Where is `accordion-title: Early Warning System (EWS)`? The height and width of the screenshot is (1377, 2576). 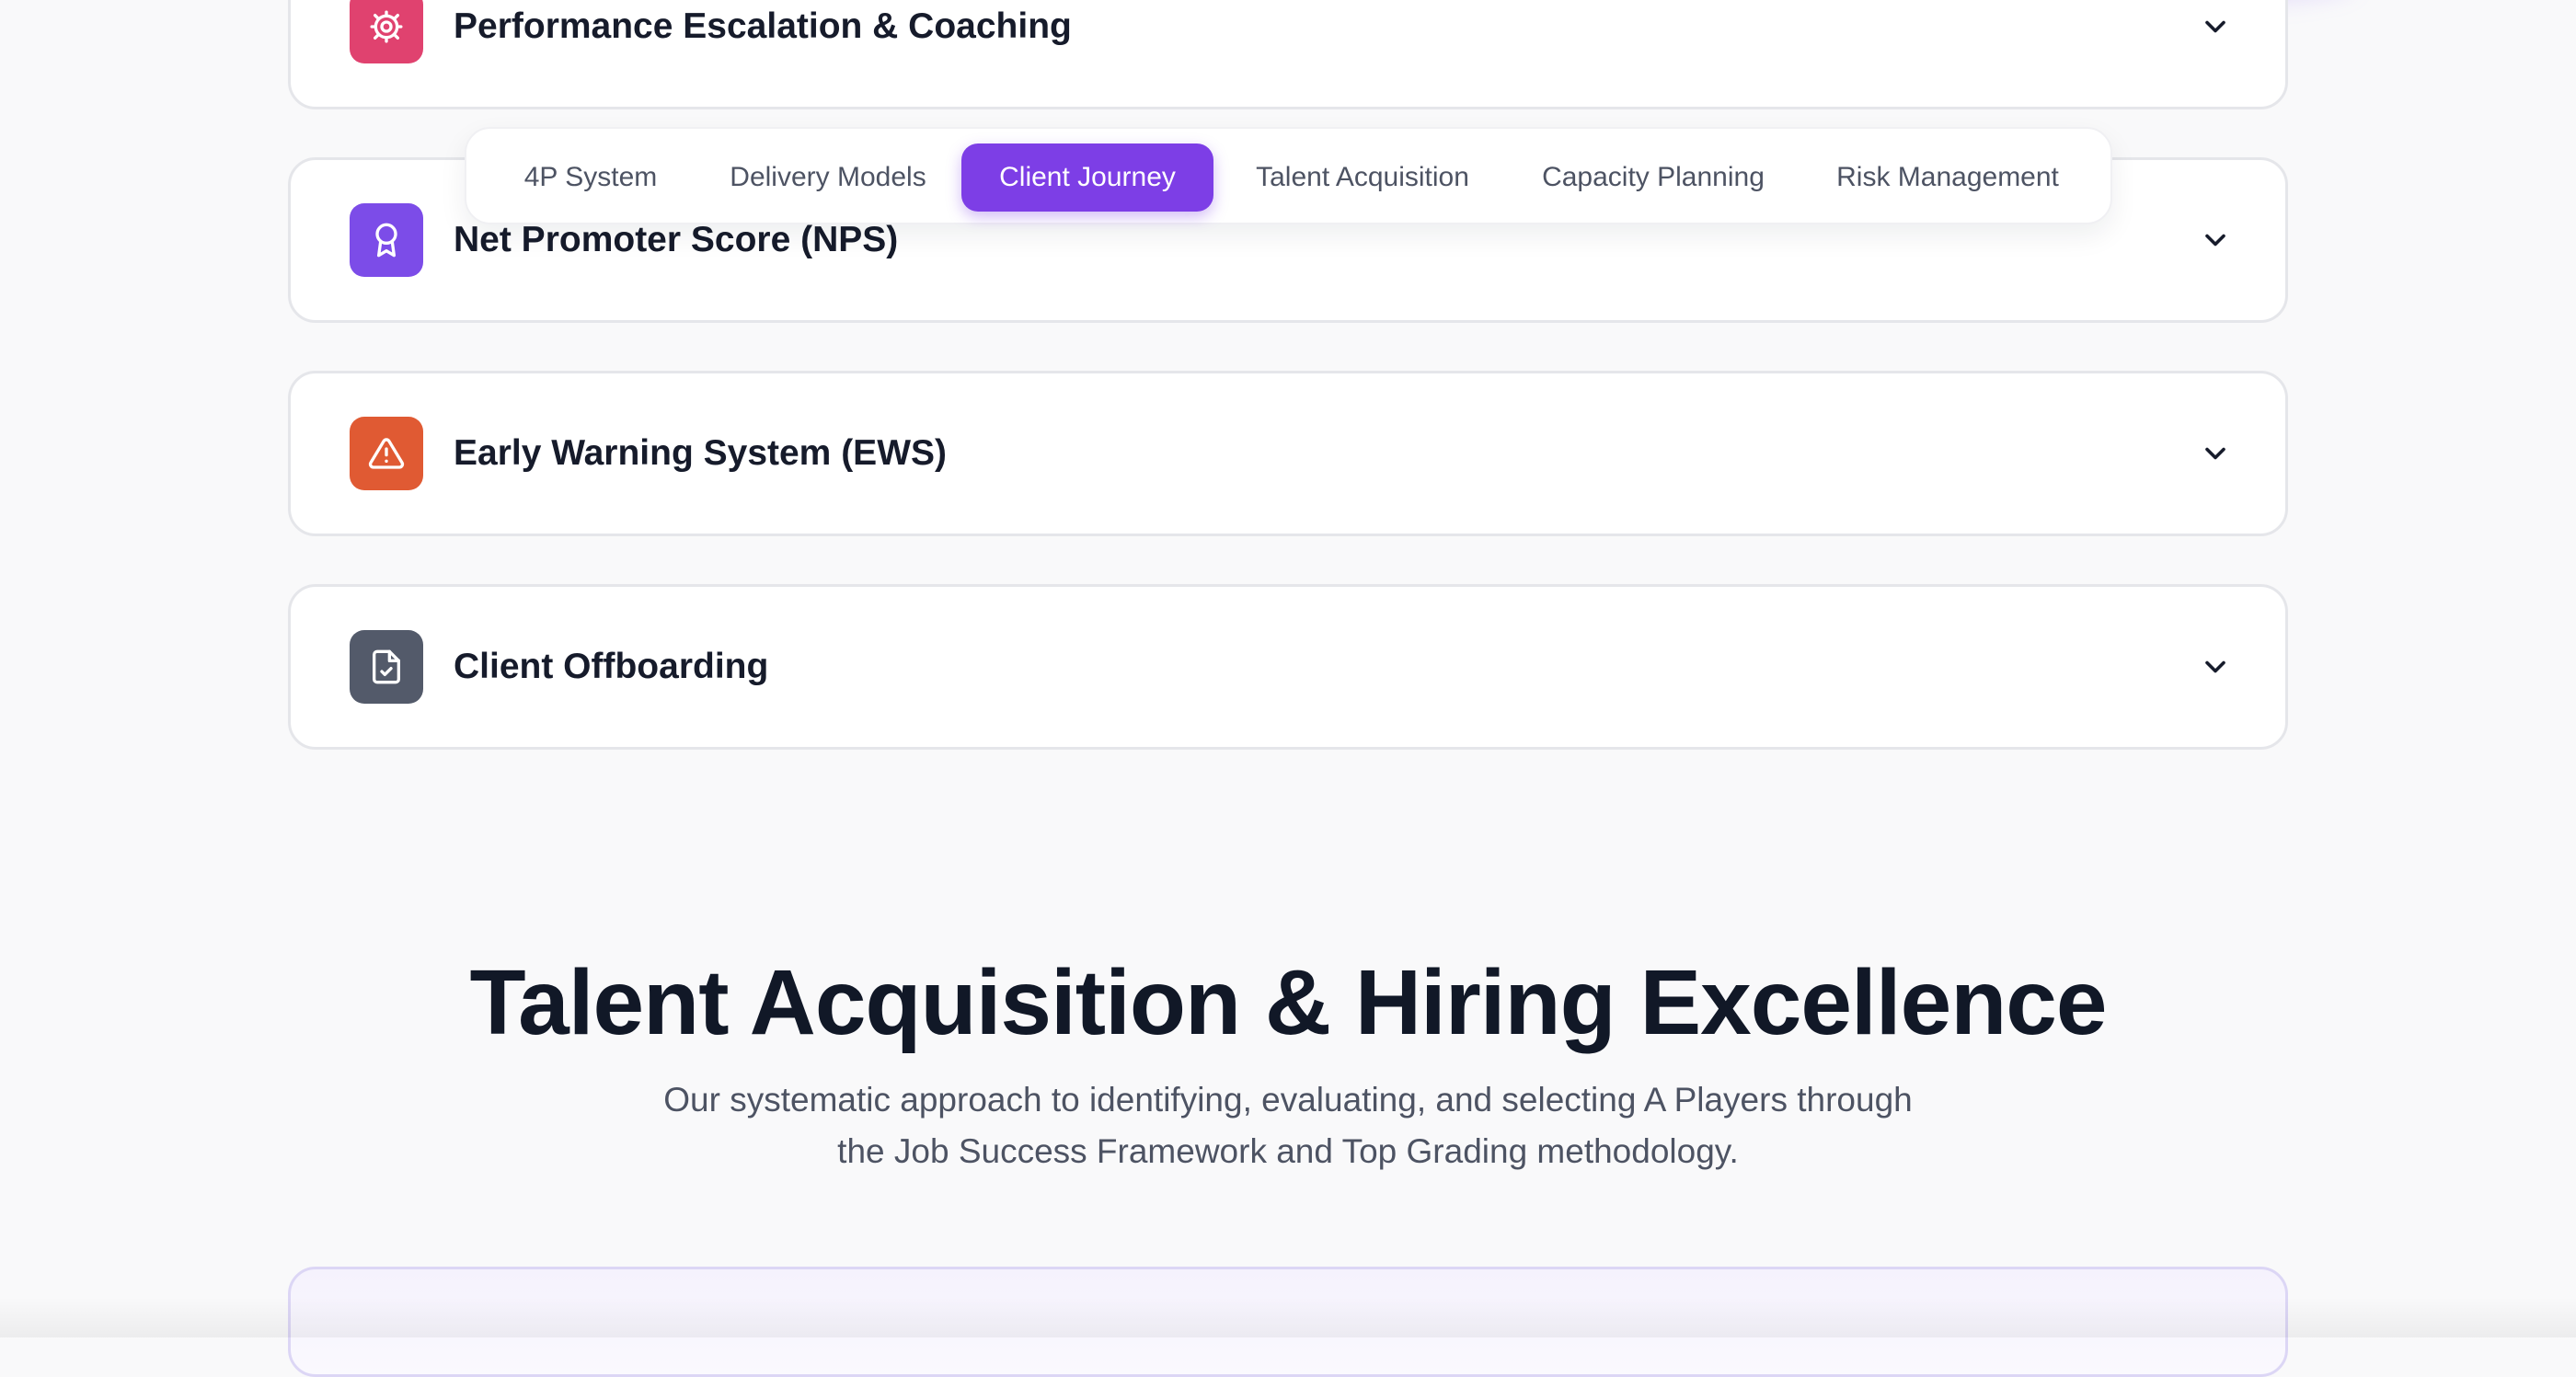
accordion-title: Early Warning System (EWS) is located at coordinates (701, 453).